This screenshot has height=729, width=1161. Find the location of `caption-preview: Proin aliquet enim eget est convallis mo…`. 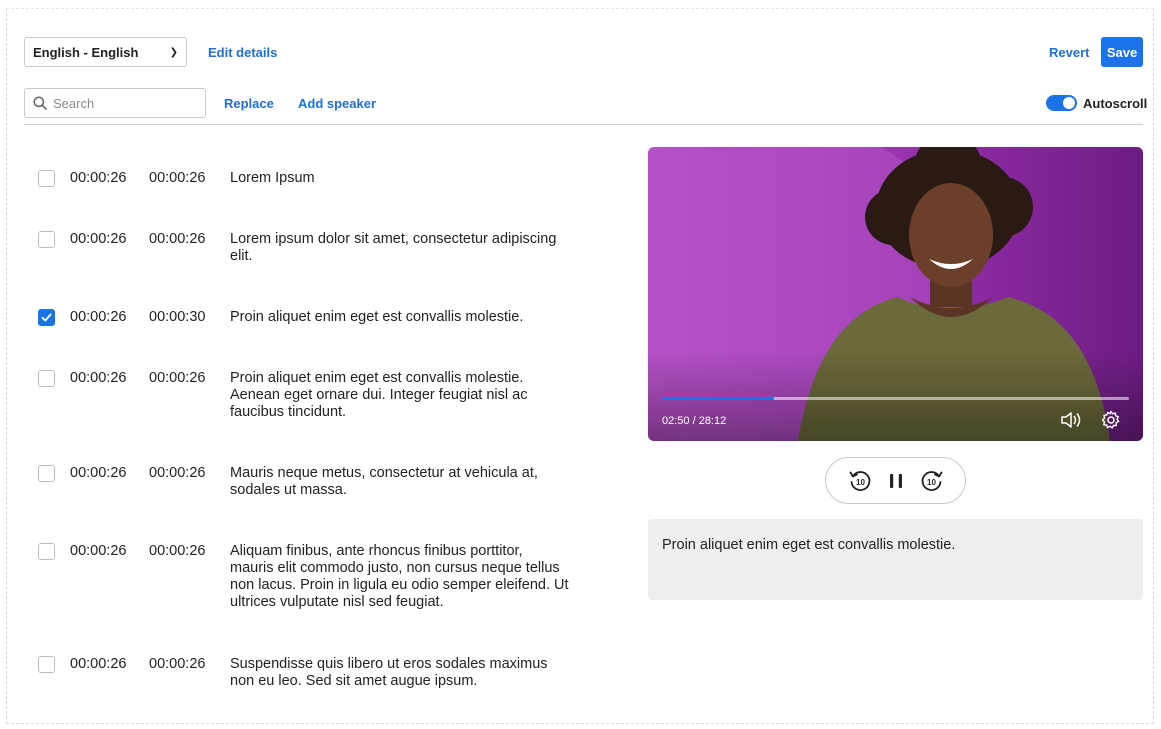

caption-preview: Proin aliquet enim eget est convallis mo… is located at coordinates (895, 559).